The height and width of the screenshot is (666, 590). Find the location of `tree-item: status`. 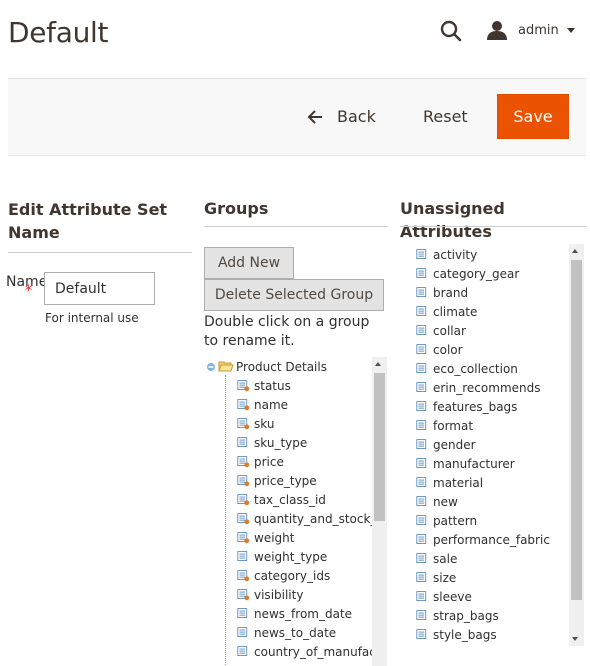

tree-item: status is located at coordinates (264, 385).